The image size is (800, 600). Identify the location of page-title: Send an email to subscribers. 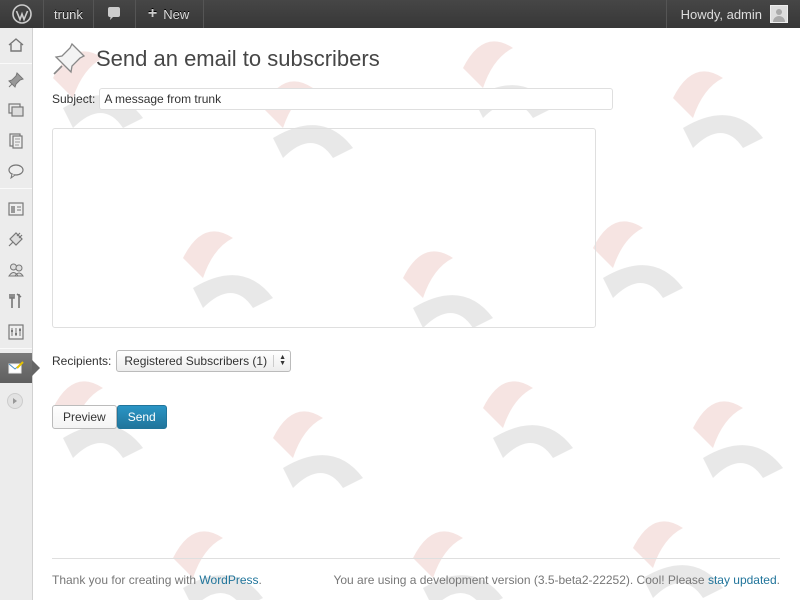
(238, 58).